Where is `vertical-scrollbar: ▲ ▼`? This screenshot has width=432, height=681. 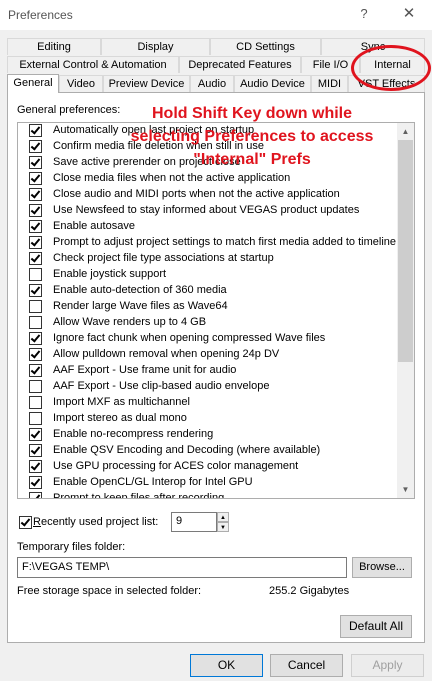
vertical-scrollbar: ▲ ▼ is located at coordinates (405, 310).